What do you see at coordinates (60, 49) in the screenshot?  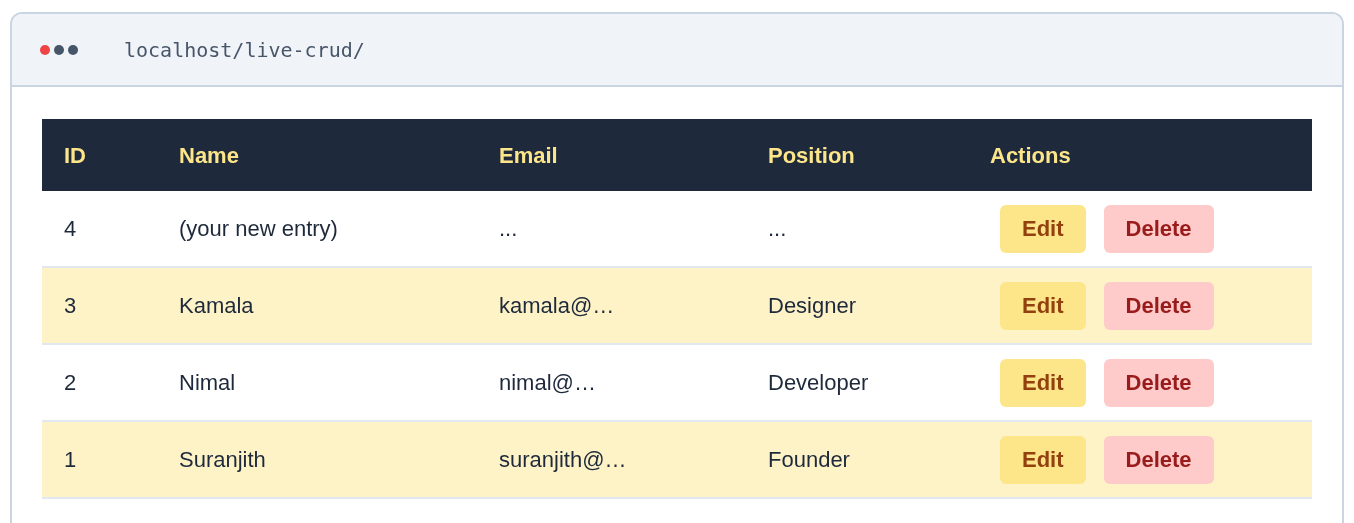 I see `window-dots-icon` at bounding box center [60, 49].